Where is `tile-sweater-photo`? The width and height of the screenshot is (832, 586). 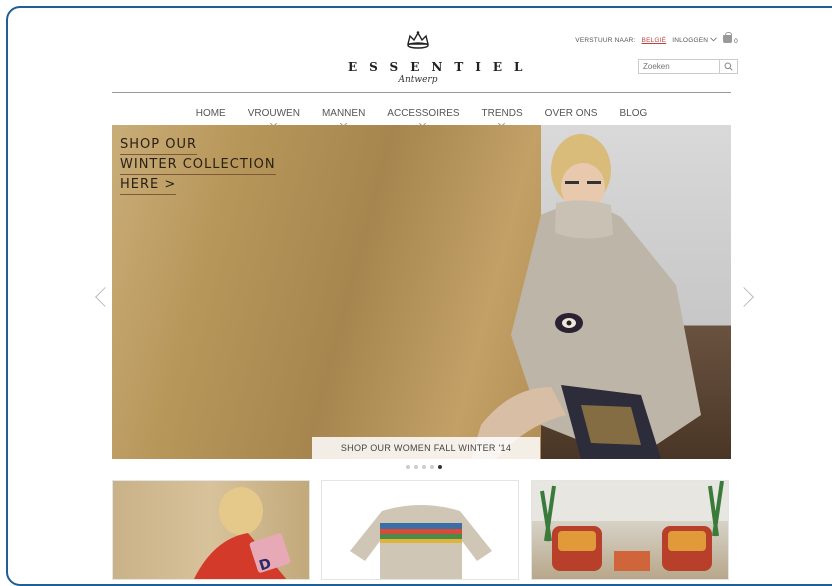
tile-sweater-photo is located at coordinates (421, 542).